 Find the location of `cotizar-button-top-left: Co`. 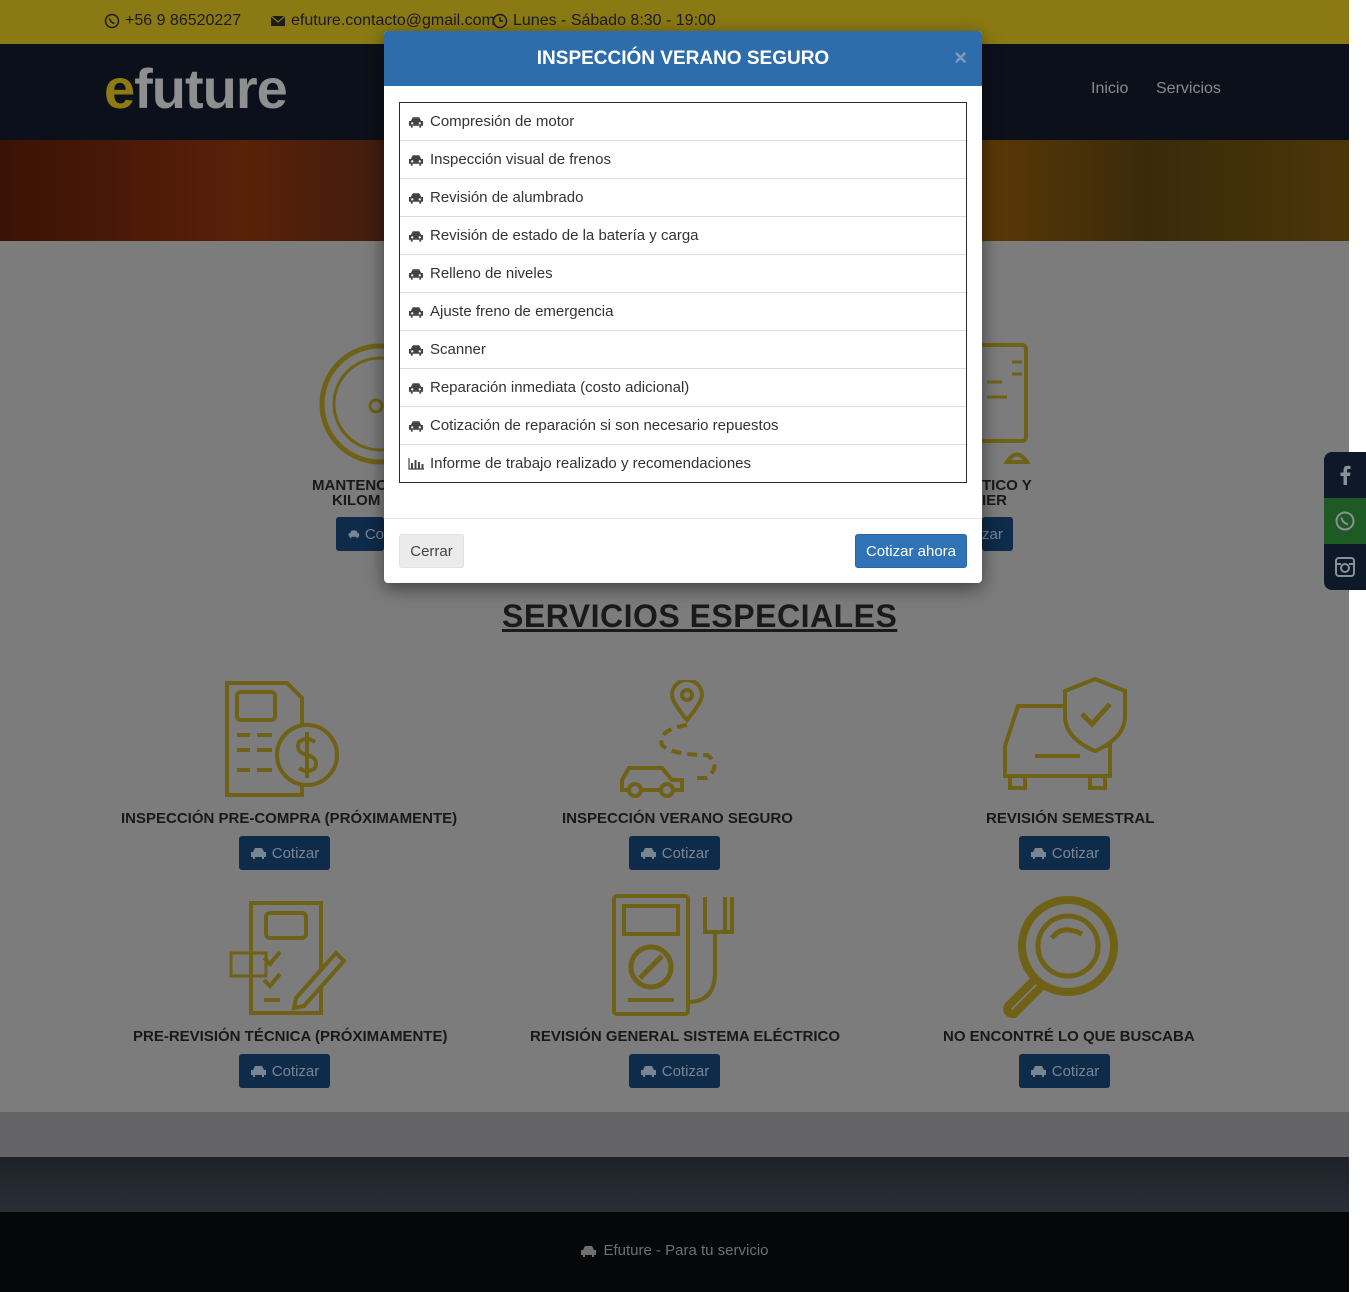

cotizar-button-top-left: Co is located at coordinates (360, 534).